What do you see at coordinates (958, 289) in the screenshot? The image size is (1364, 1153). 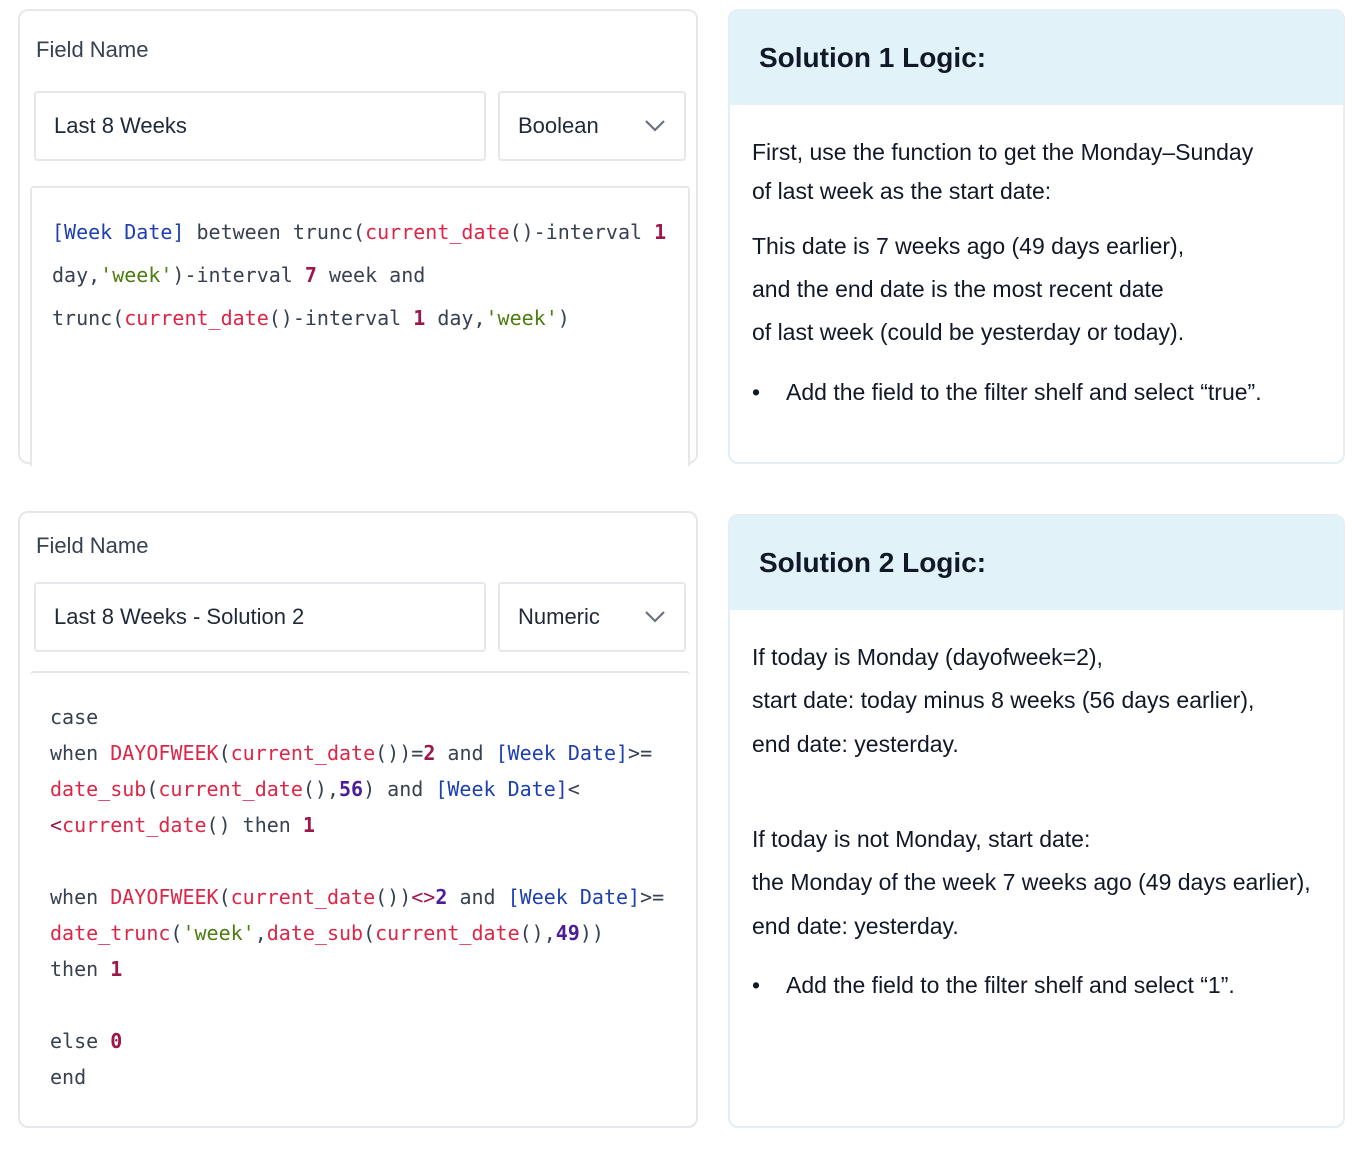 I see `logic-line: and the end date is the most recent date` at bounding box center [958, 289].